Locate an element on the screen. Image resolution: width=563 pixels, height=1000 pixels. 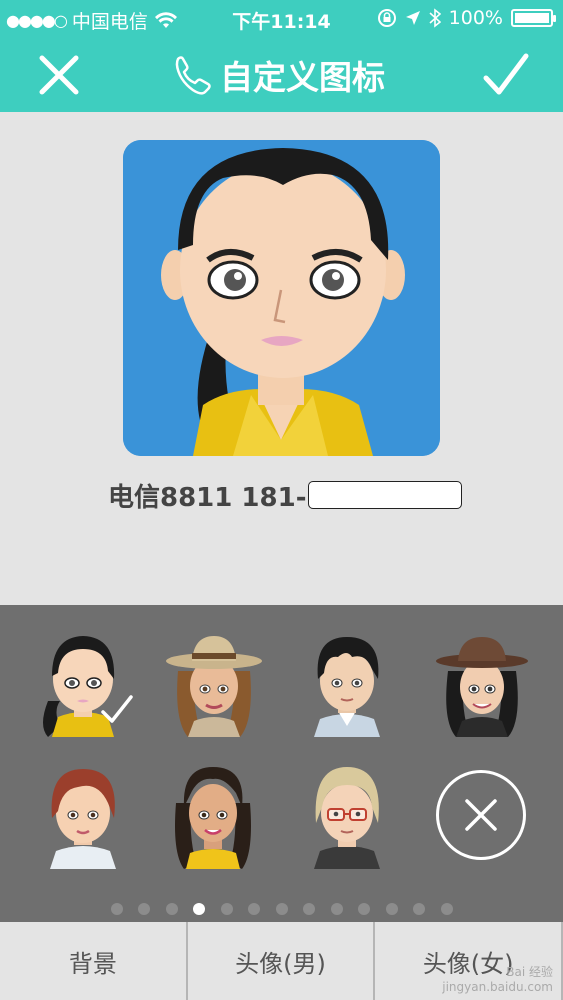
checkmark-icon is located at coordinates (506, 74).